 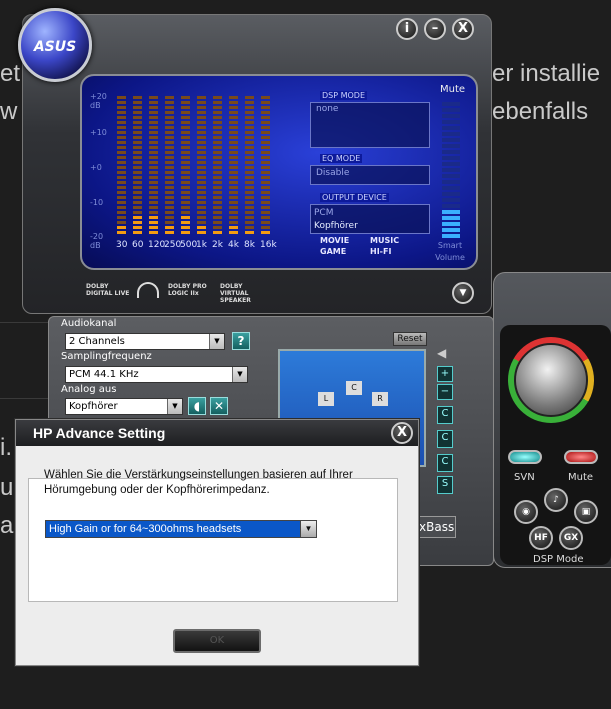 I want to click on audiokanal-select: 2 Channels ▼, so click(x=145, y=341).